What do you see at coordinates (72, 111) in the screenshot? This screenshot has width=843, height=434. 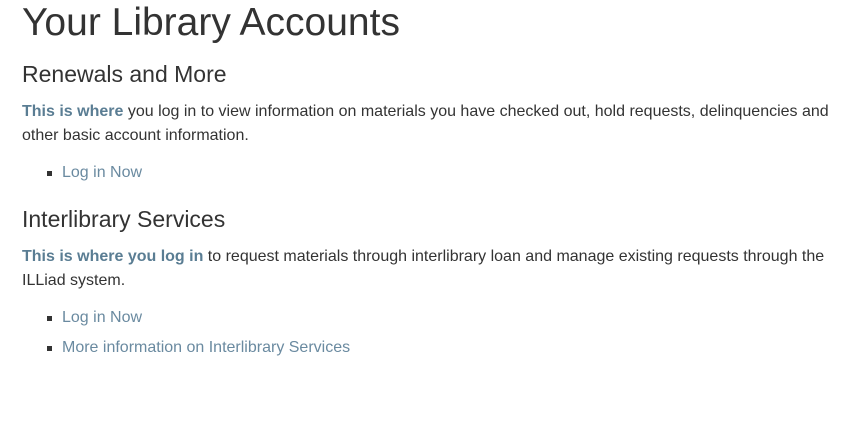 I see `renewals-this-is-where-link: This is where` at bounding box center [72, 111].